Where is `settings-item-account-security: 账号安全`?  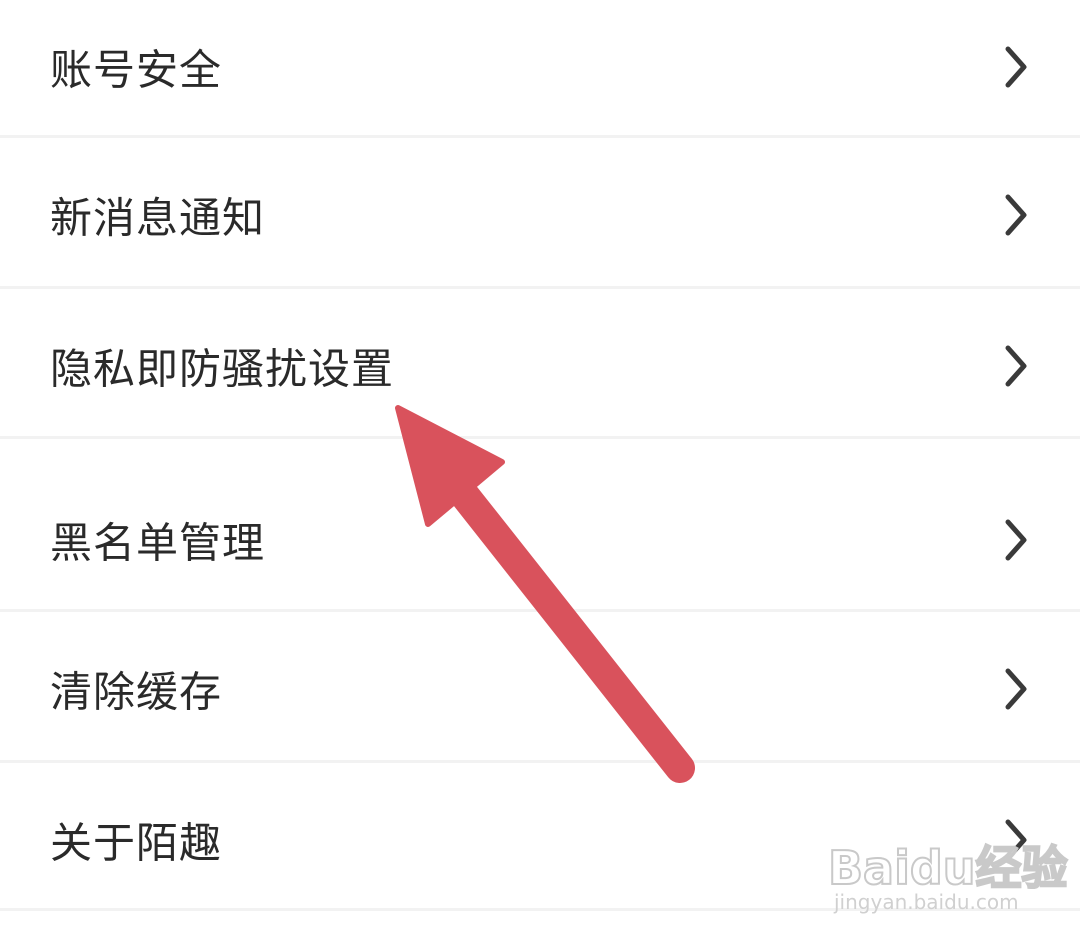
settings-item-account-security: 账号安全 is located at coordinates (540, 67).